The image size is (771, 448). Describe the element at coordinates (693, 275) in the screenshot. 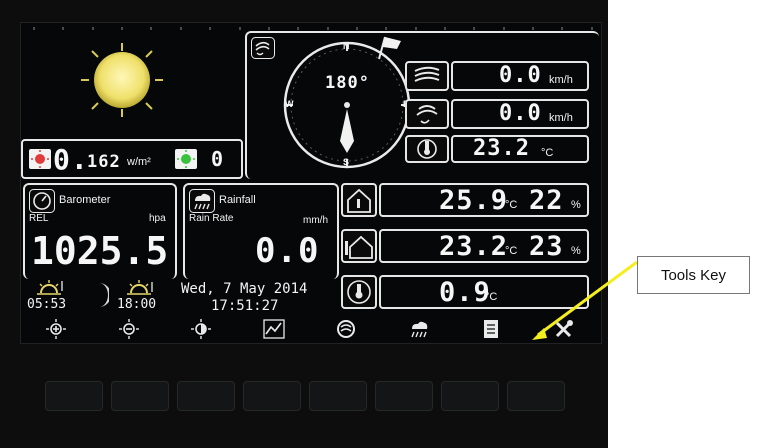

I see `tools-key-callout: Tools Key` at that location.